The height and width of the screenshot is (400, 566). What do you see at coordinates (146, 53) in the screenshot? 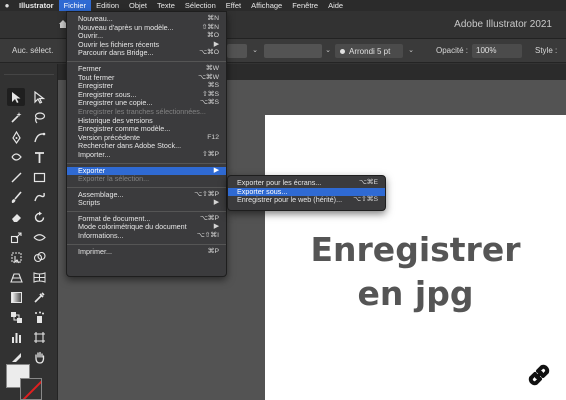
I see `menu-item-parcourir-bridge: Parcourir dans Bridge... ⌥⌘O` at bounding box center [146, 53].